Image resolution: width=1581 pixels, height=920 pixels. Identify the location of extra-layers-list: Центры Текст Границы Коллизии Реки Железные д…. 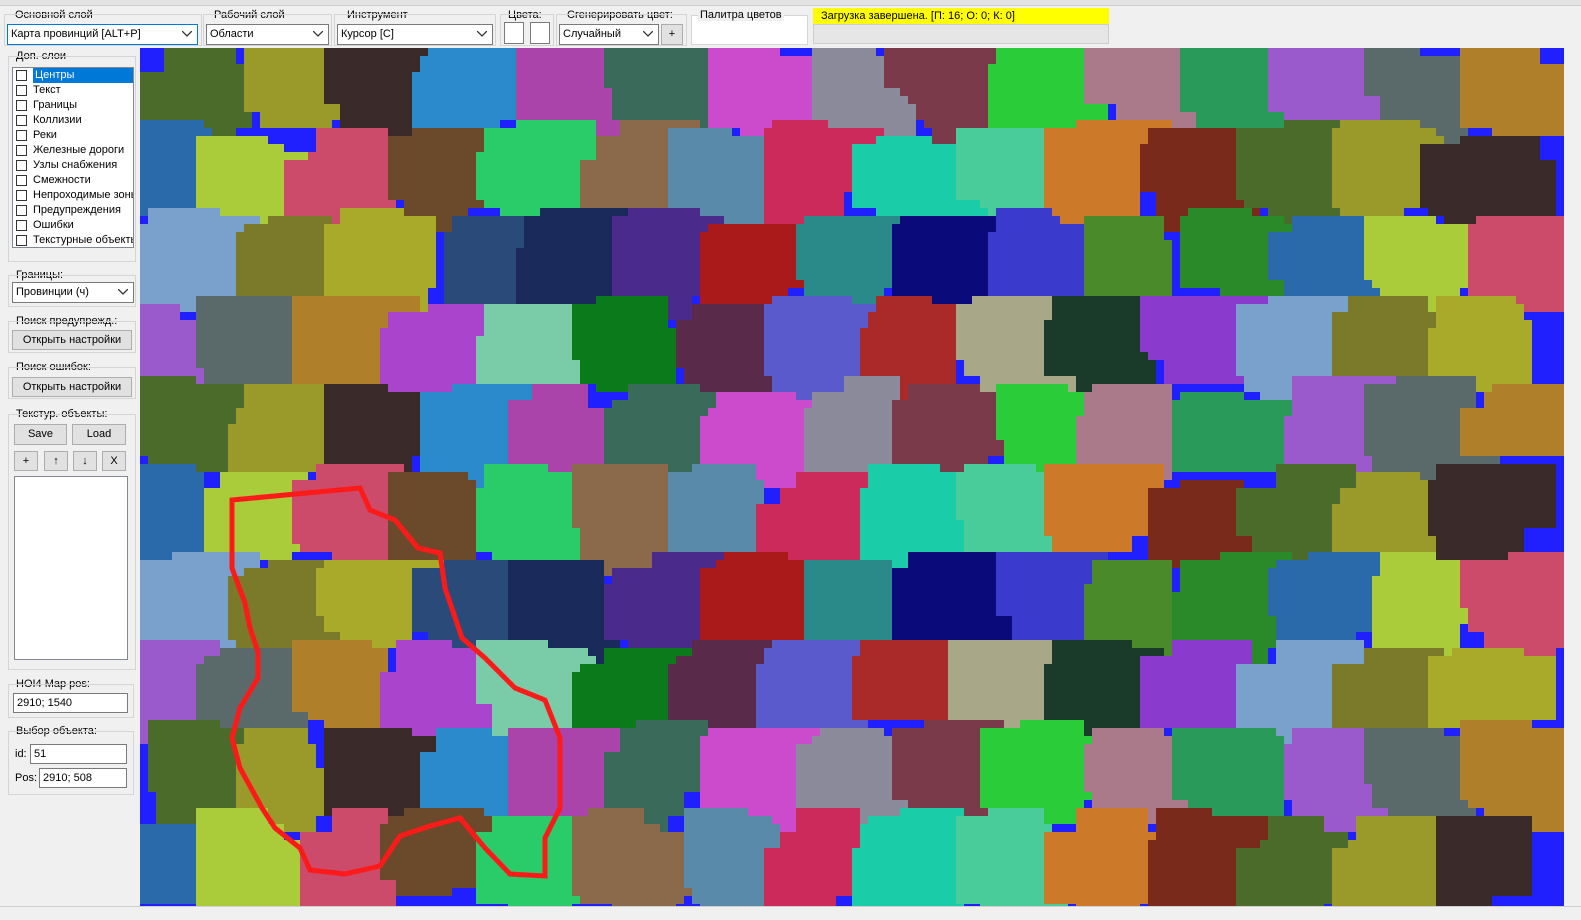
(73, 157).